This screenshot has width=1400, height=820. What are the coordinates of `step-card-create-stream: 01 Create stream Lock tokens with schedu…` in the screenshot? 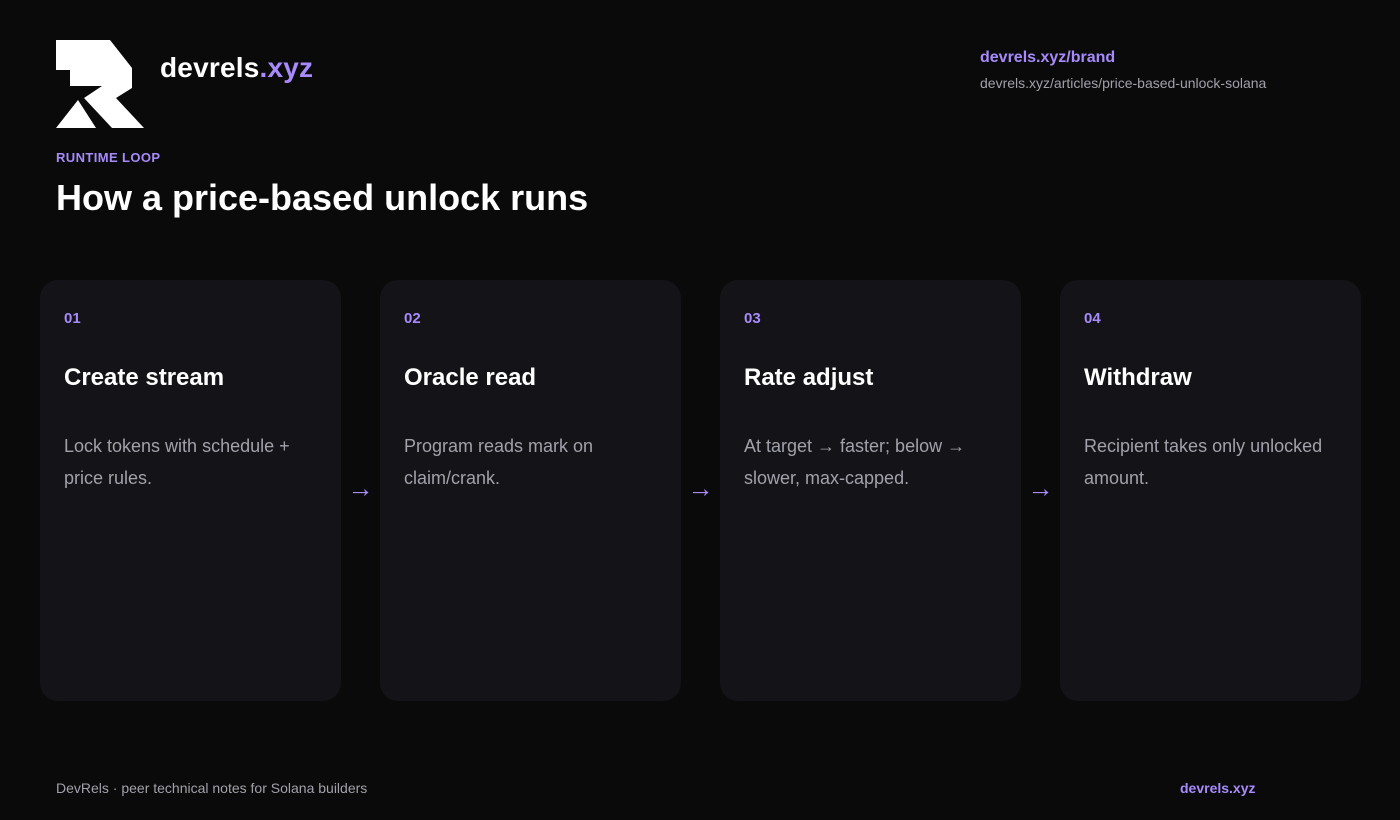 It's located at (190, 490).